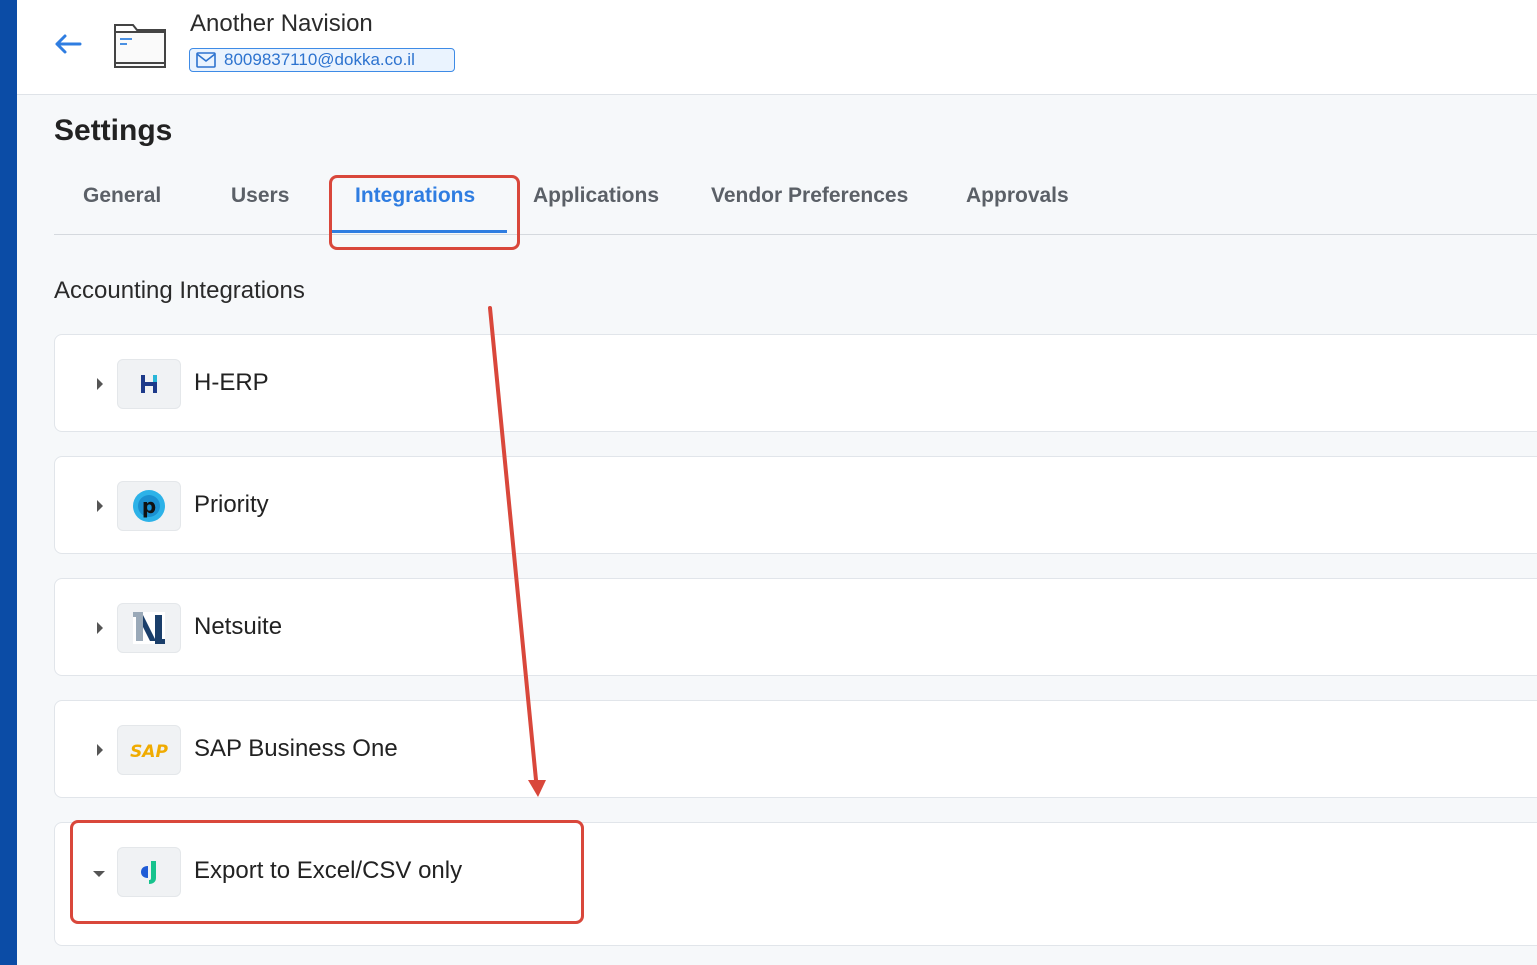 This screenshot has height=965, width=1537. I want to click on company-name: Another Navision, so click(281, 23).